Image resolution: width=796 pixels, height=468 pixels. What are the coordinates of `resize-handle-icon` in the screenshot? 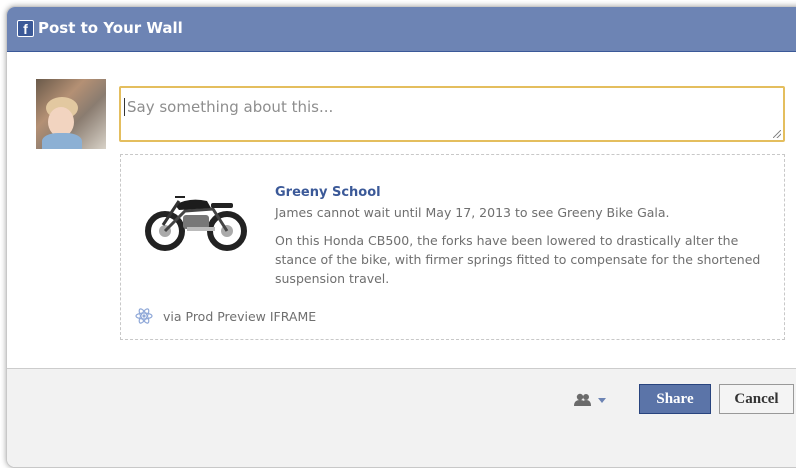 It's located at (777, 134).